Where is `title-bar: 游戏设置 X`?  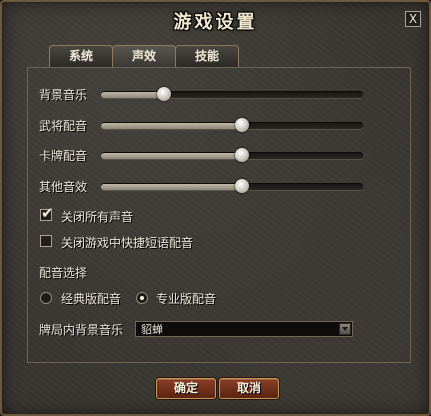
title-bar: 游戏设置 X is located at coordinates (215, 20).